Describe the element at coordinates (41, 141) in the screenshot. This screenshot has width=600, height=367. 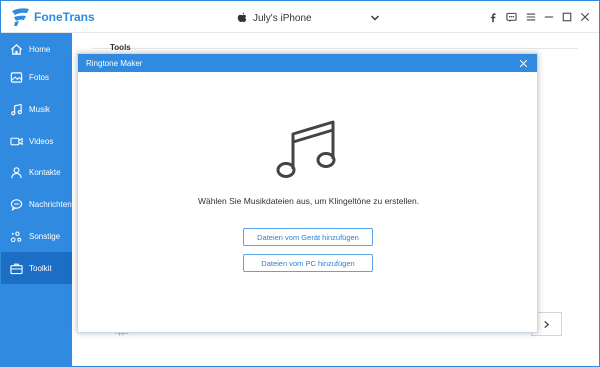
I see `sidebar-item-label: Videos` at that location.